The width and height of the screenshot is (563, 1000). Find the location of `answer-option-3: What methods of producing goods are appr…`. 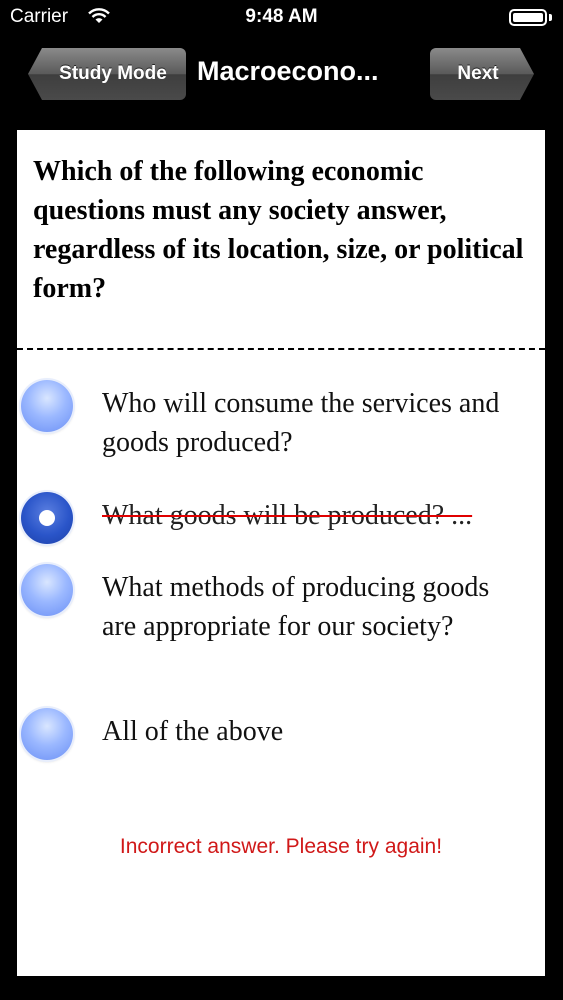

answer-option-3: What methods of producing goods are appr… is located at coordinates (281, 625).